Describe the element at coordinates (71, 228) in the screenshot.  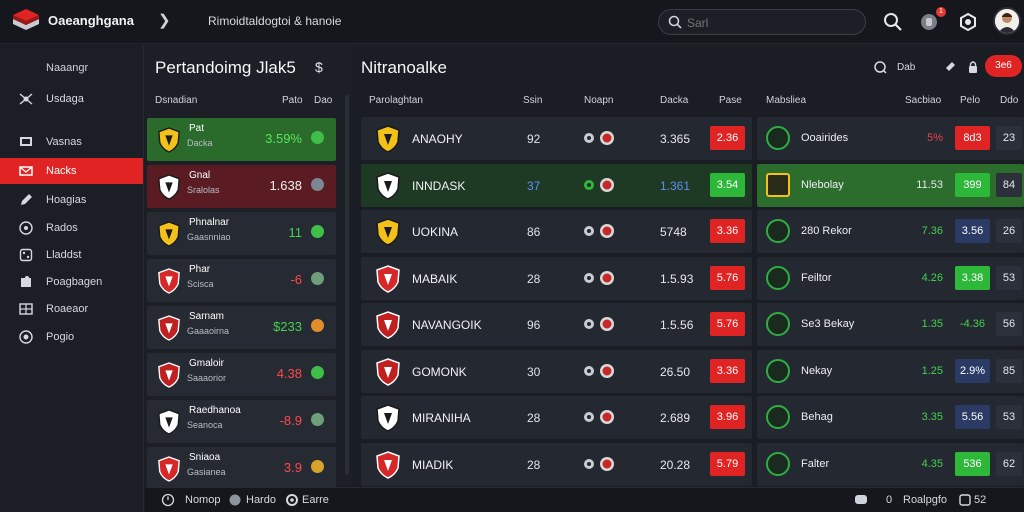
I see `nav-item-rados: Rados` at that location.